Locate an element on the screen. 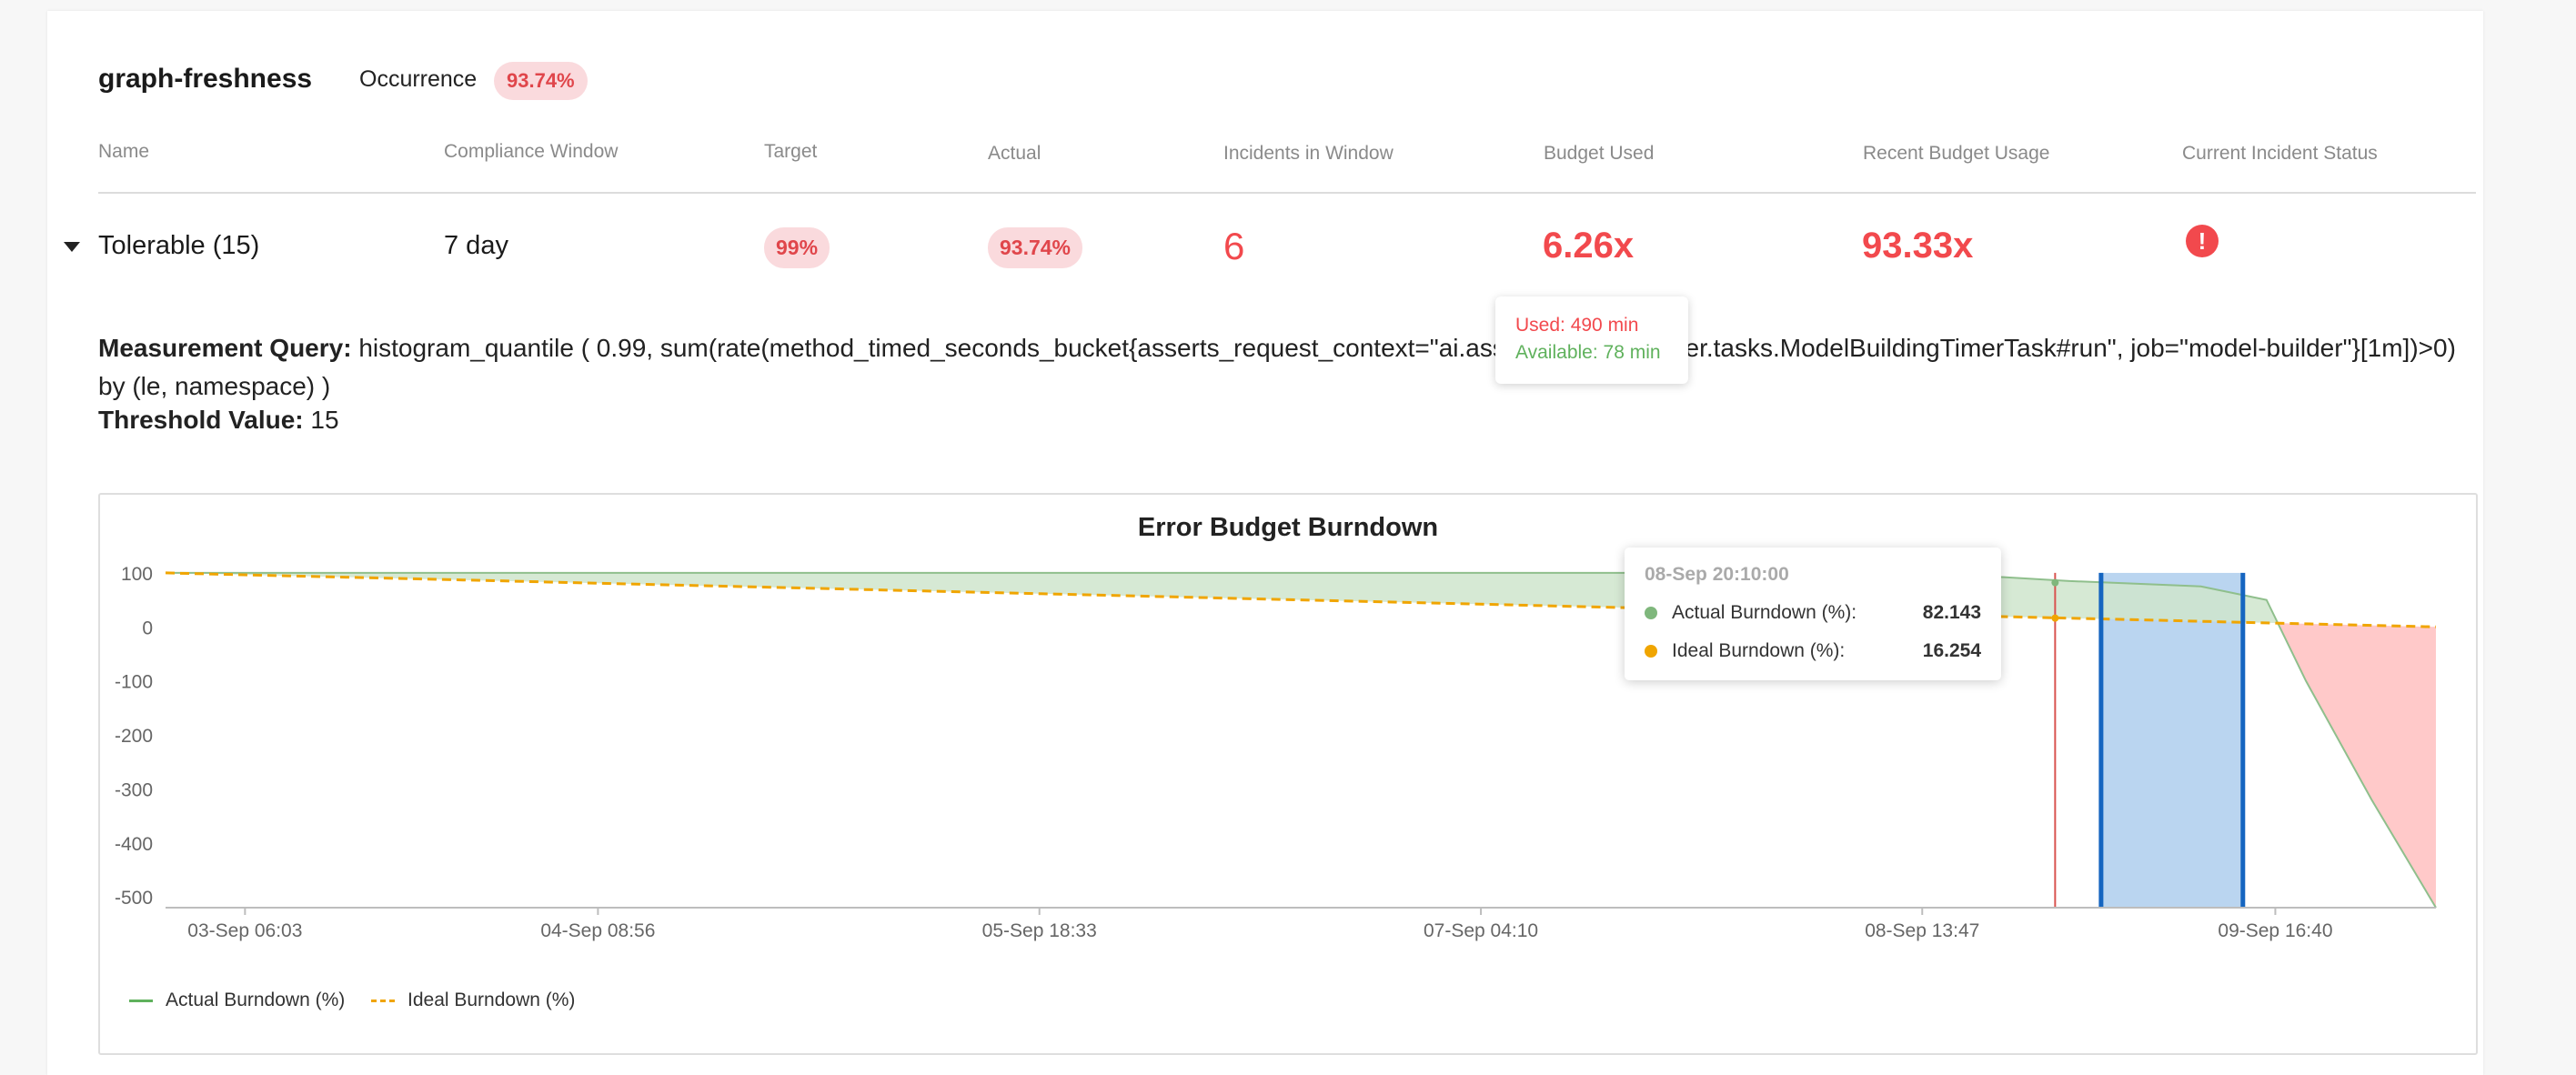 The image size is (2576, 1075). legend-ideal-swatch is located at coordinates (383, 1000).